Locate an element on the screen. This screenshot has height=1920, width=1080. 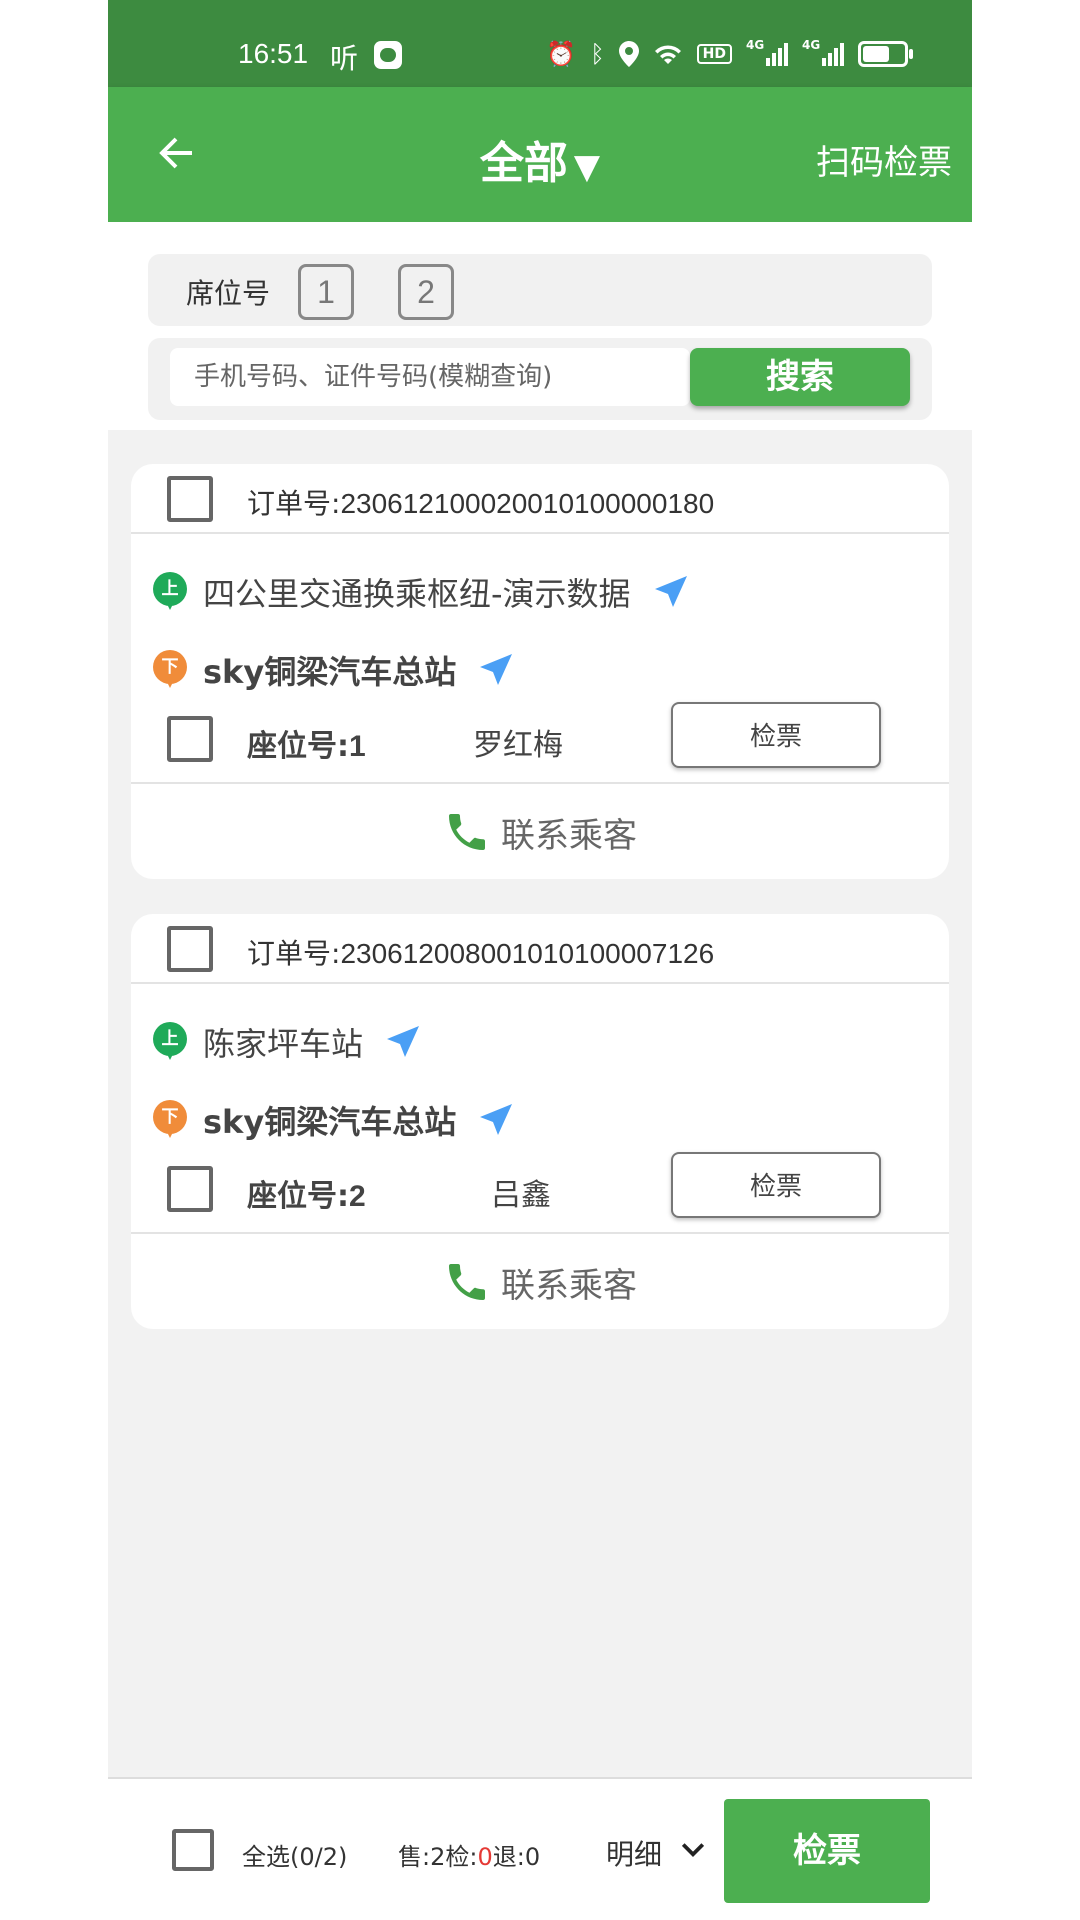
search-button: 搜索 is located at coordinates (800, 377).